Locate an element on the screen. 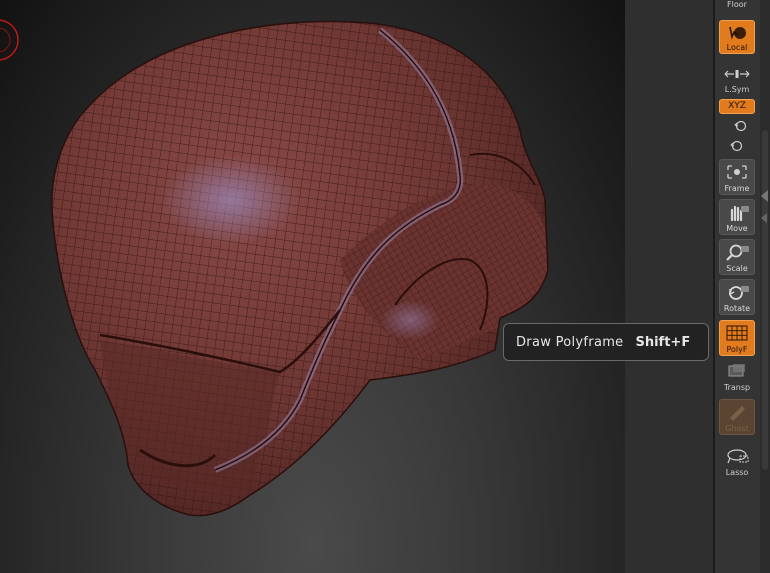  polyf-button: PolyF is located at coordinates (737, 338).